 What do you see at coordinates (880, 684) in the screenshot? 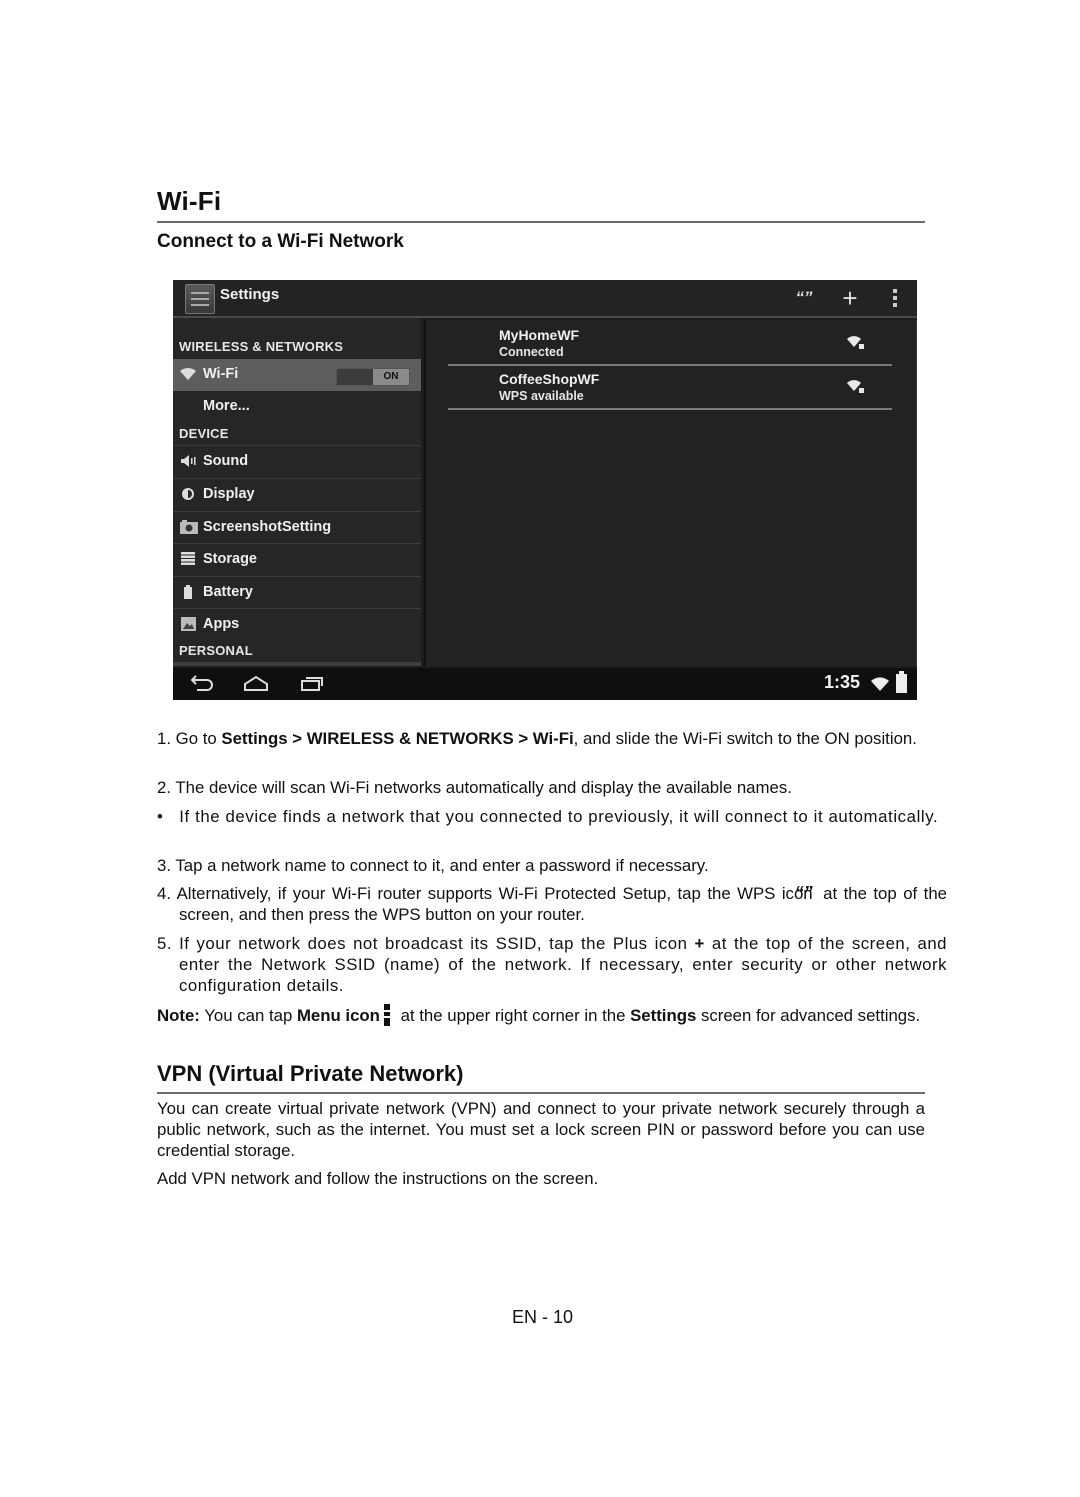
I see `wifi-status-icon` at bounding box center [880, 684].